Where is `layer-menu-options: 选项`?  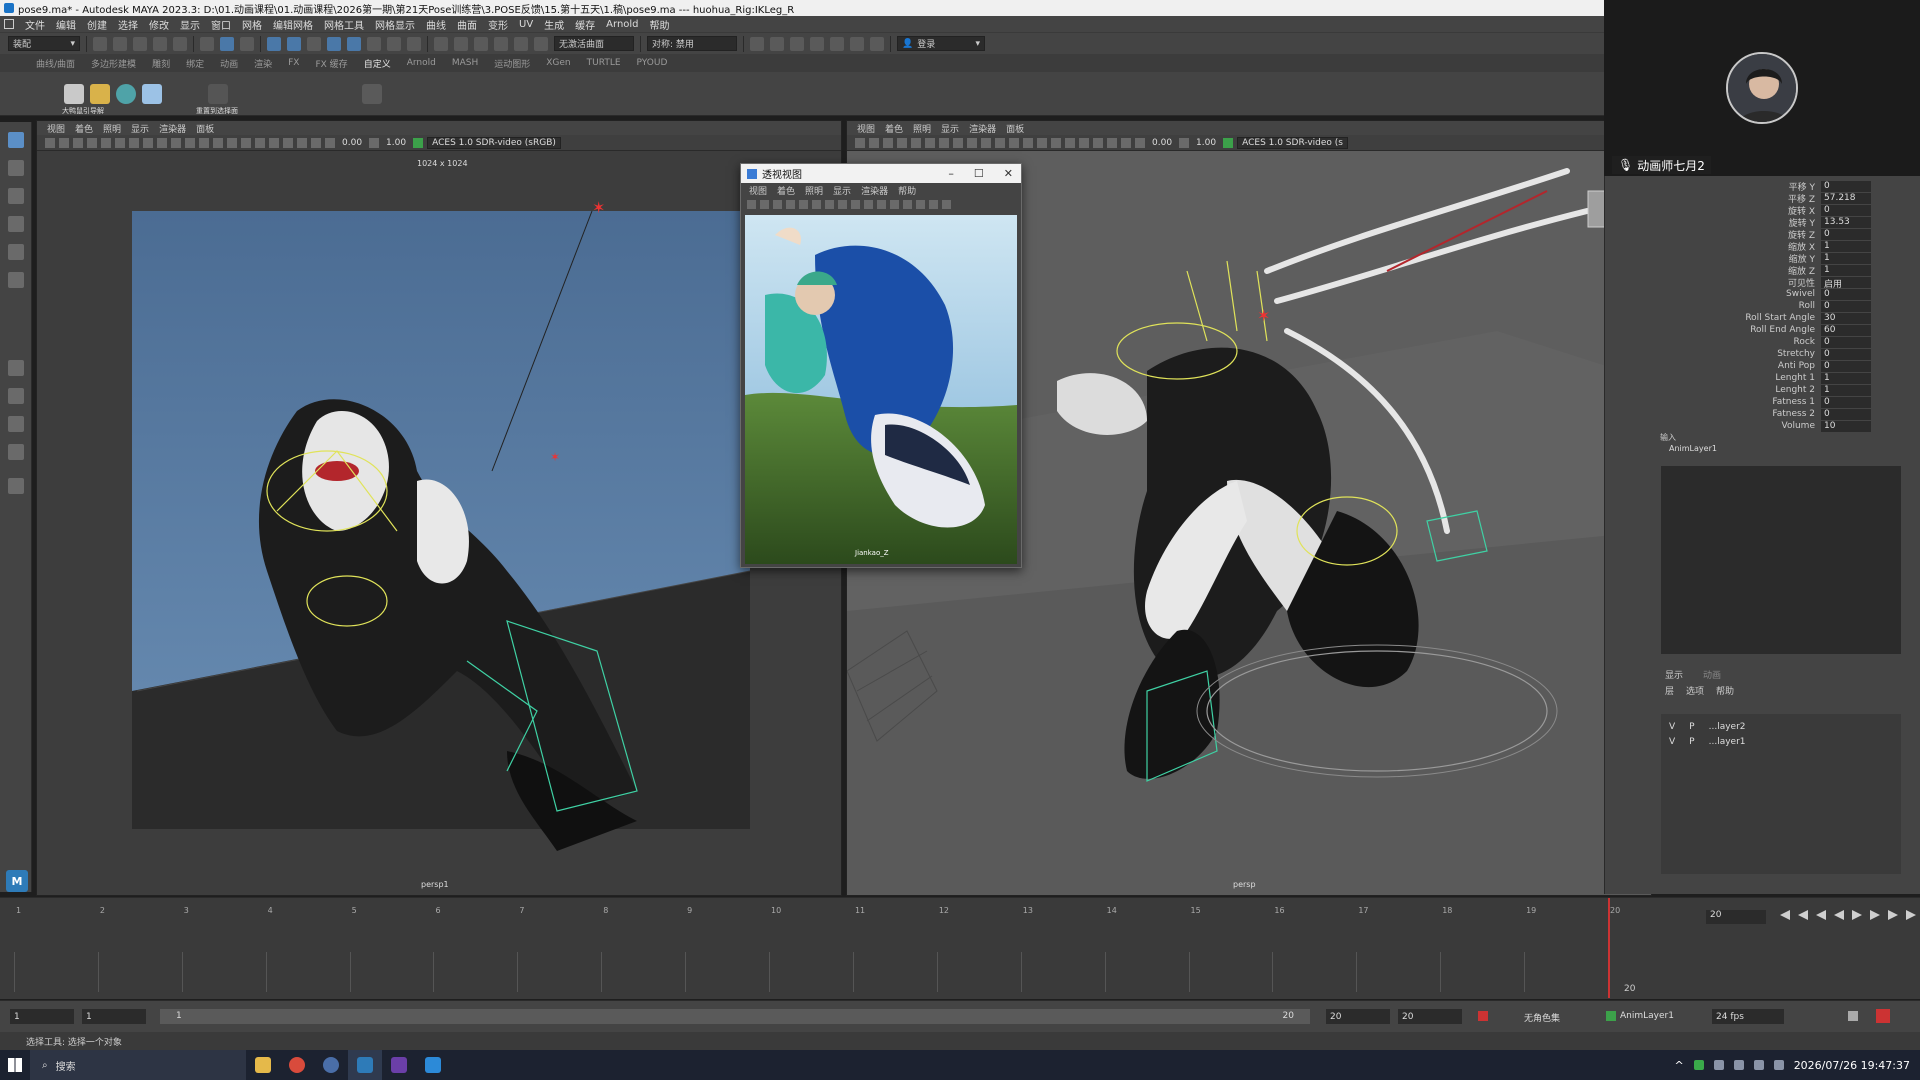
layer-menu-options: 选项 is located at coordinates (1695, 690).